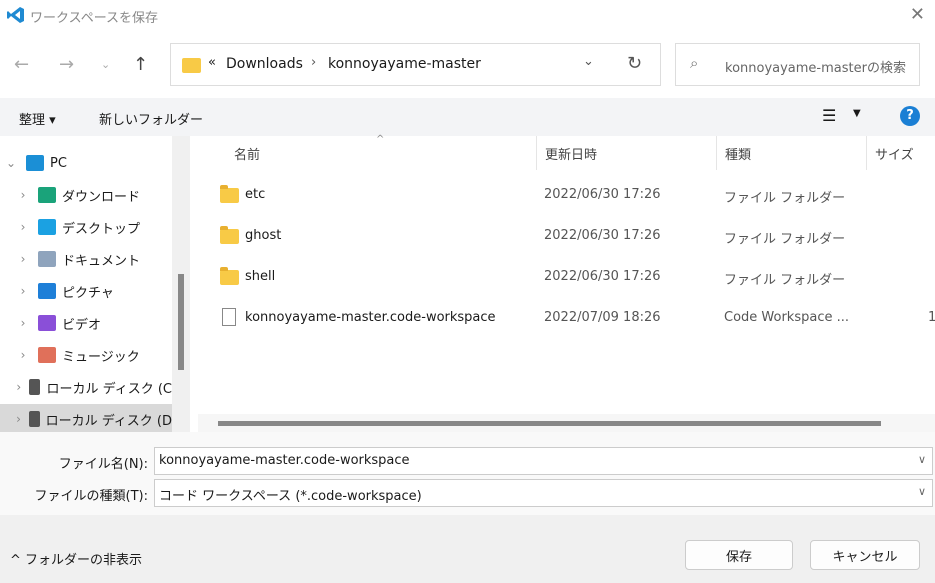 The height and width of the screenshot is (583, 935). Describe the element at coordinates (47, 195) in the screenshot. I see `download-icon` at that location.